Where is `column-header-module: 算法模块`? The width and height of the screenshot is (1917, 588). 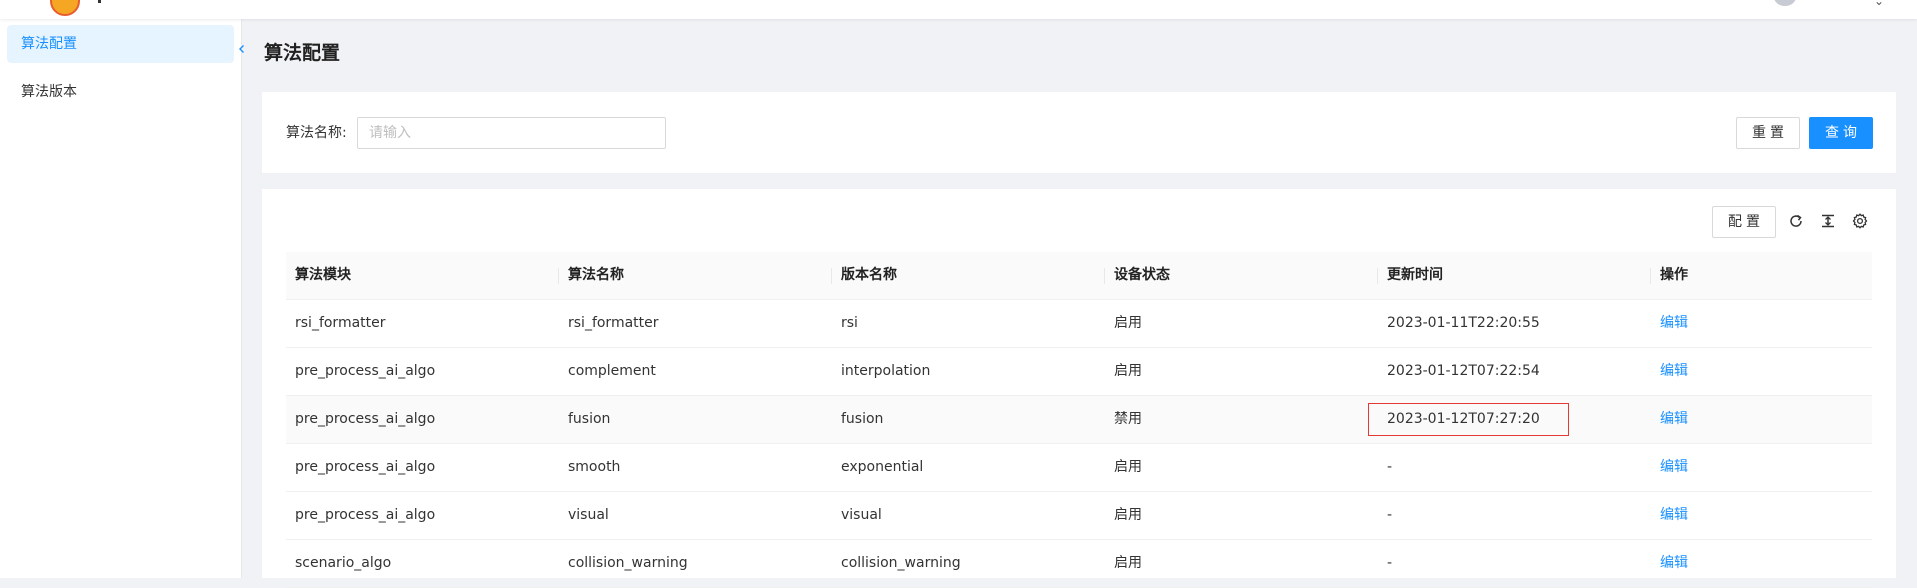
column-header-module: 算法模块 is located at coordinates (422, 275).